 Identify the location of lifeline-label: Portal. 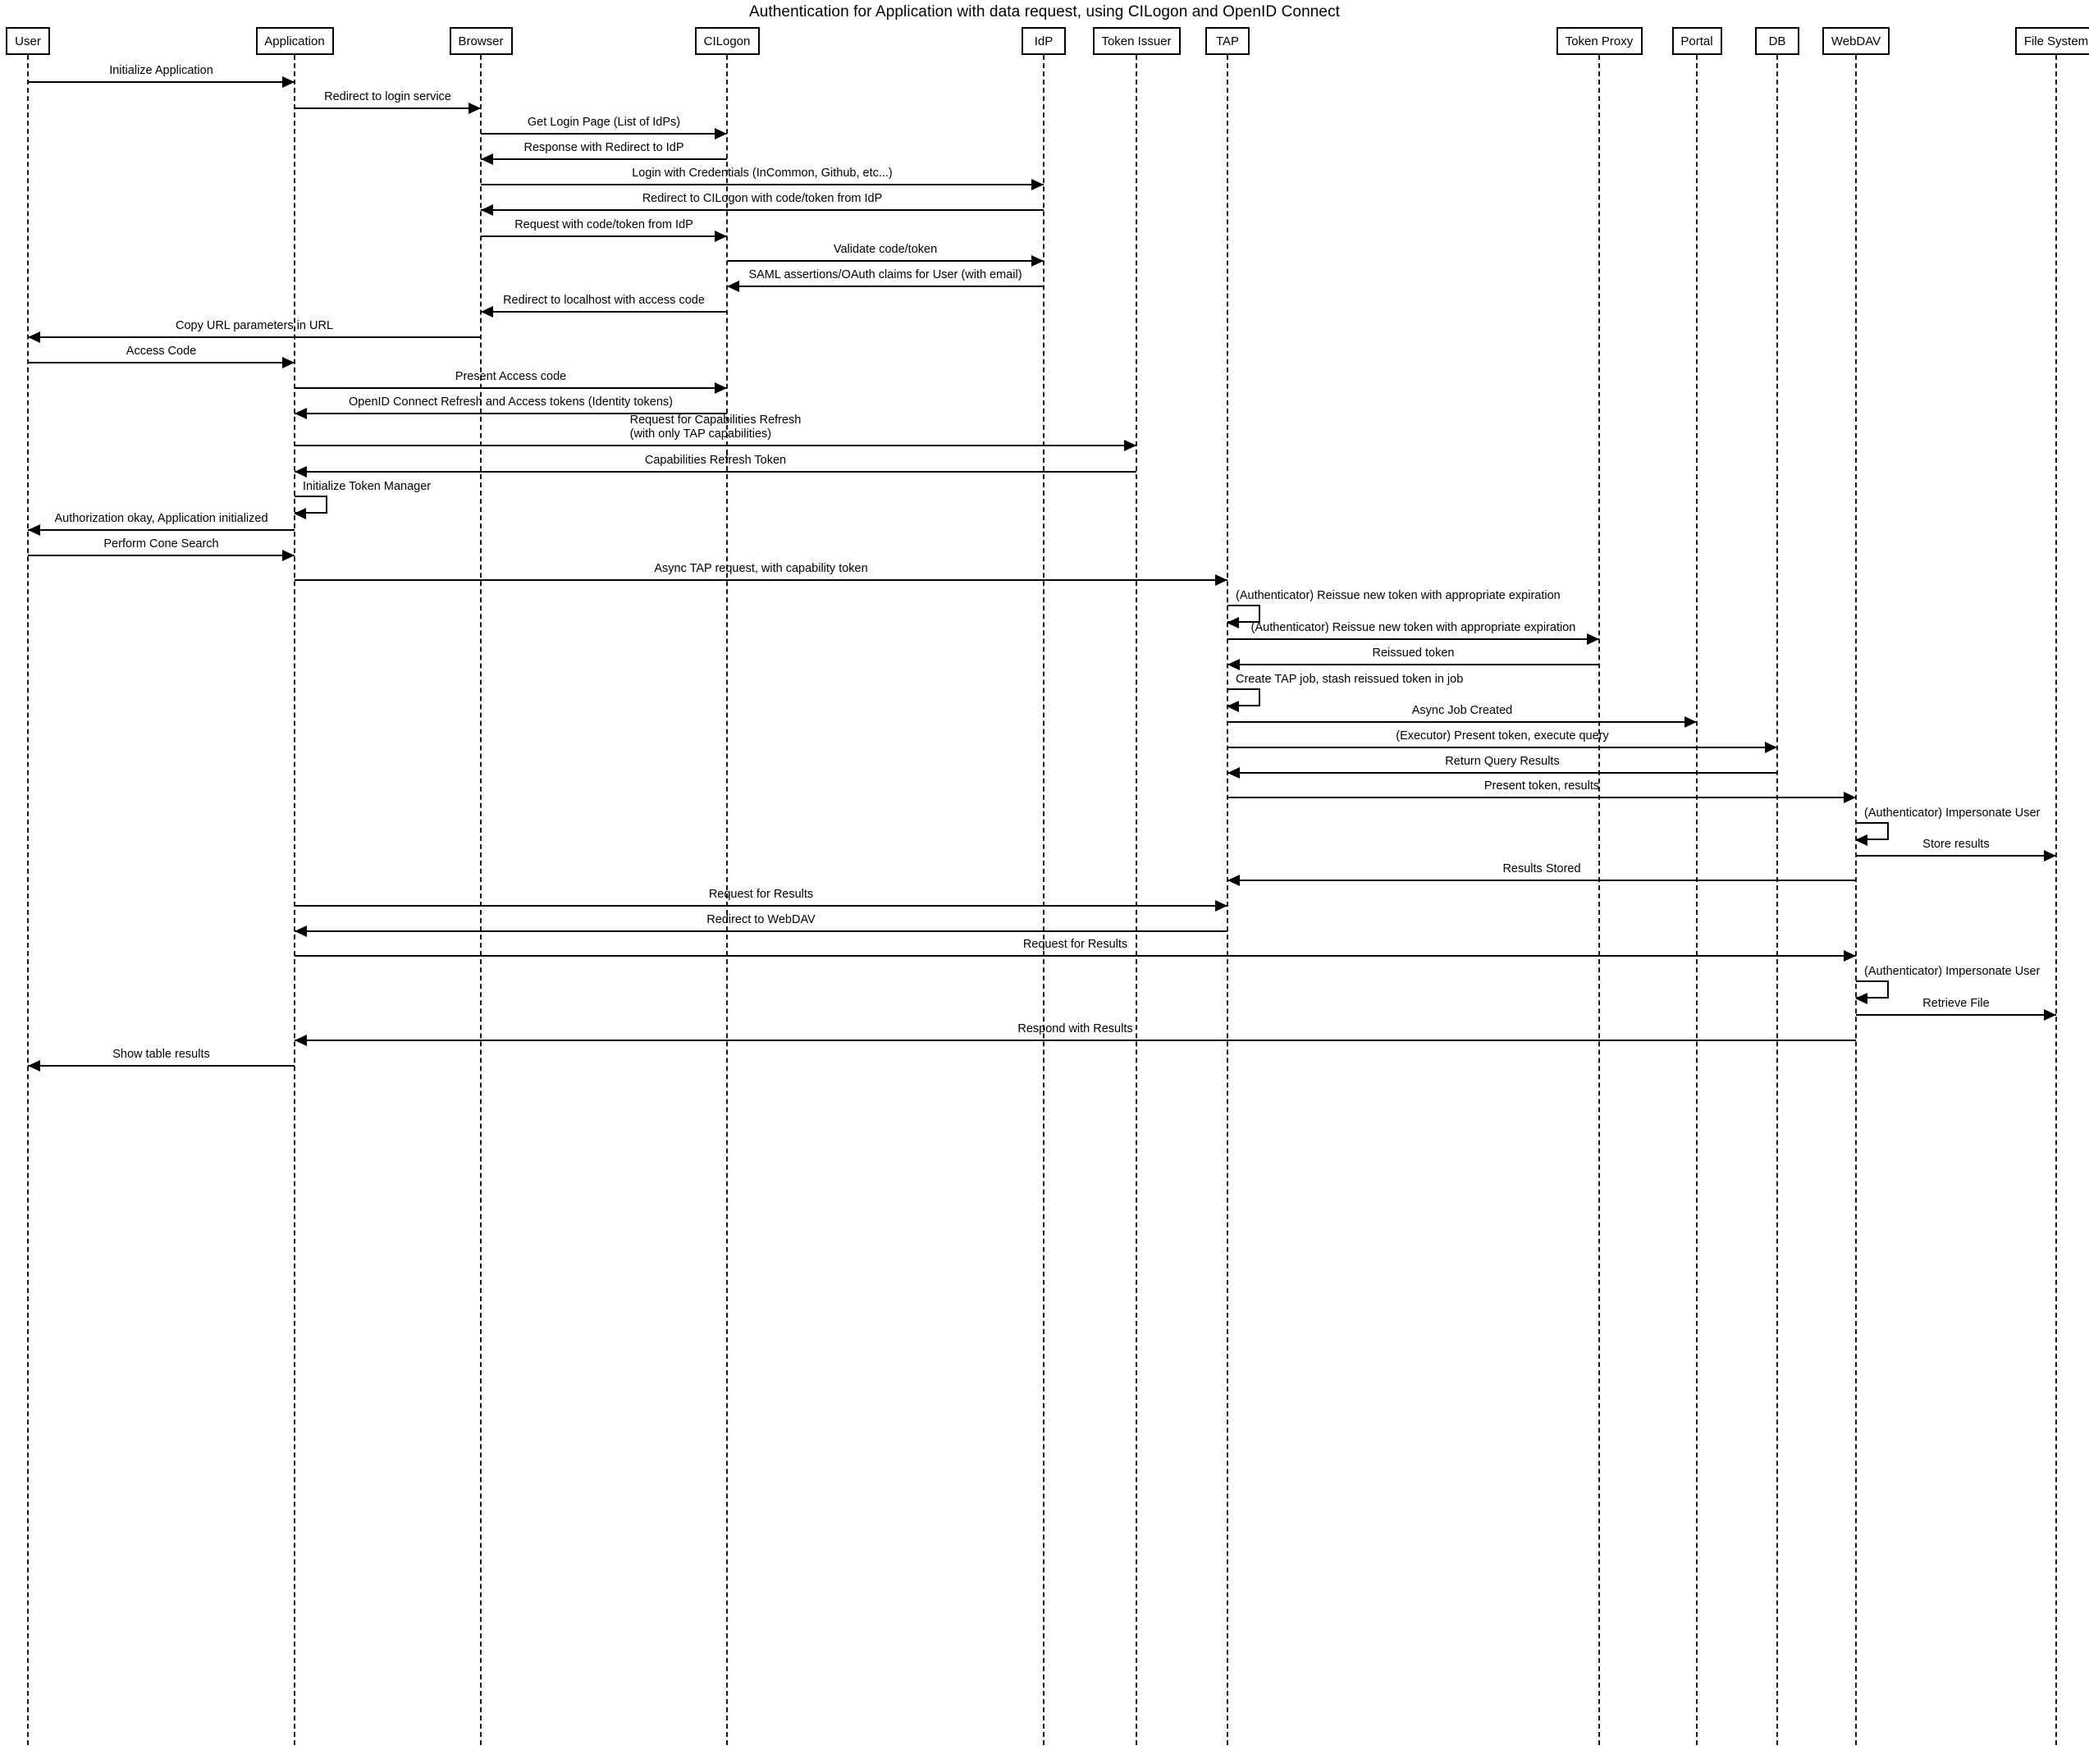
(1696, 41).